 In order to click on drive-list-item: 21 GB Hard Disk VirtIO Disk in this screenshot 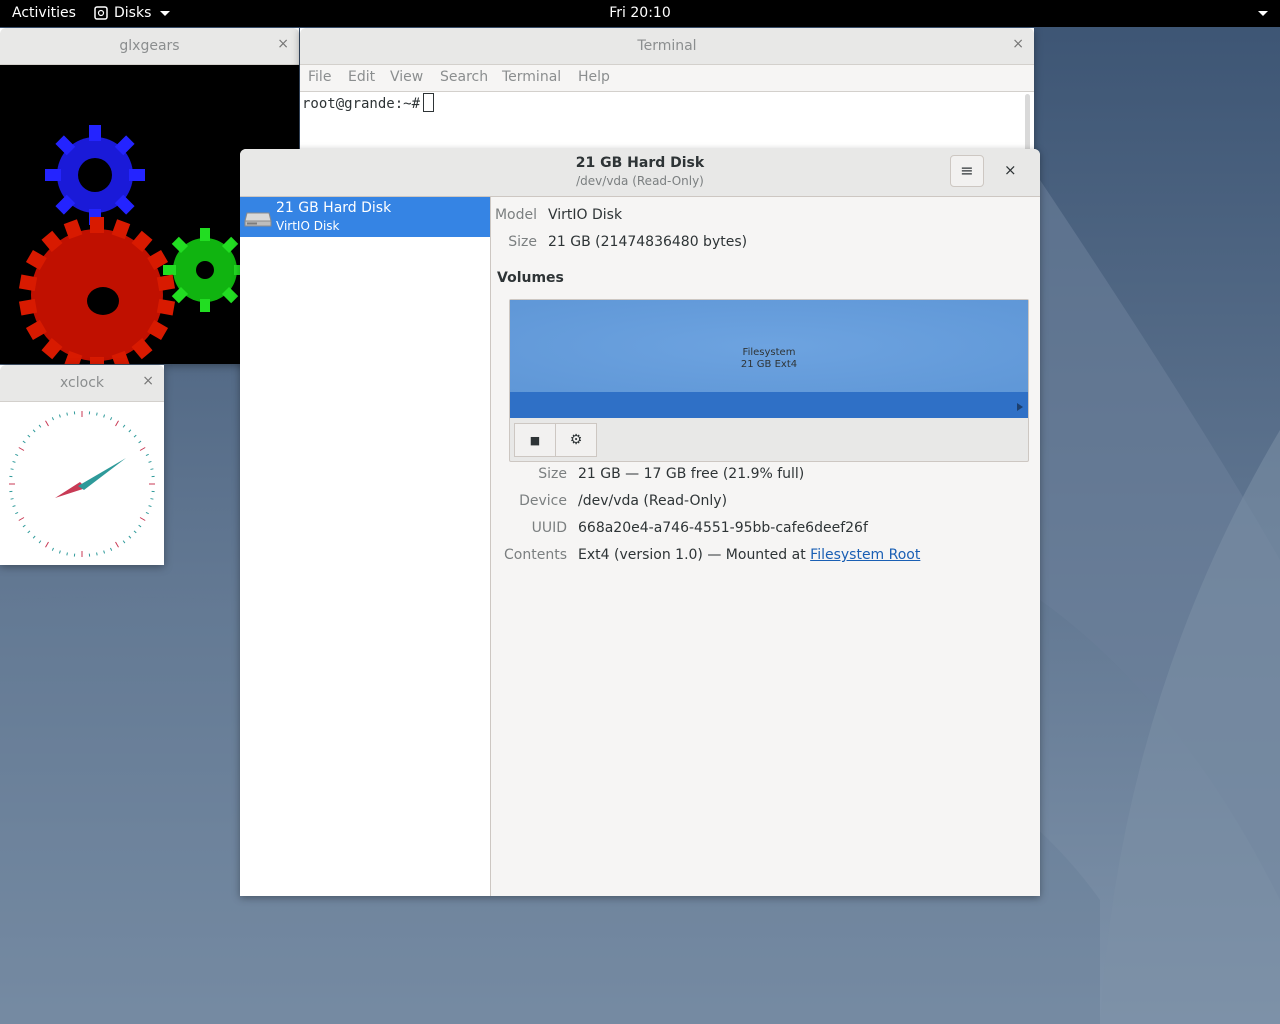, I will do `click(365, 217)`.